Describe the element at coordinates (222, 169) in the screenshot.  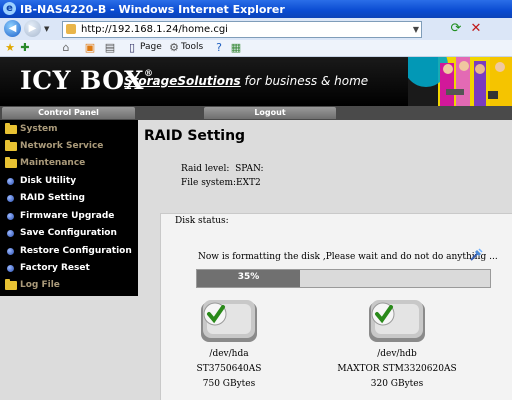
I see `raid-level-row: Raid level: SPAN:` at that location.